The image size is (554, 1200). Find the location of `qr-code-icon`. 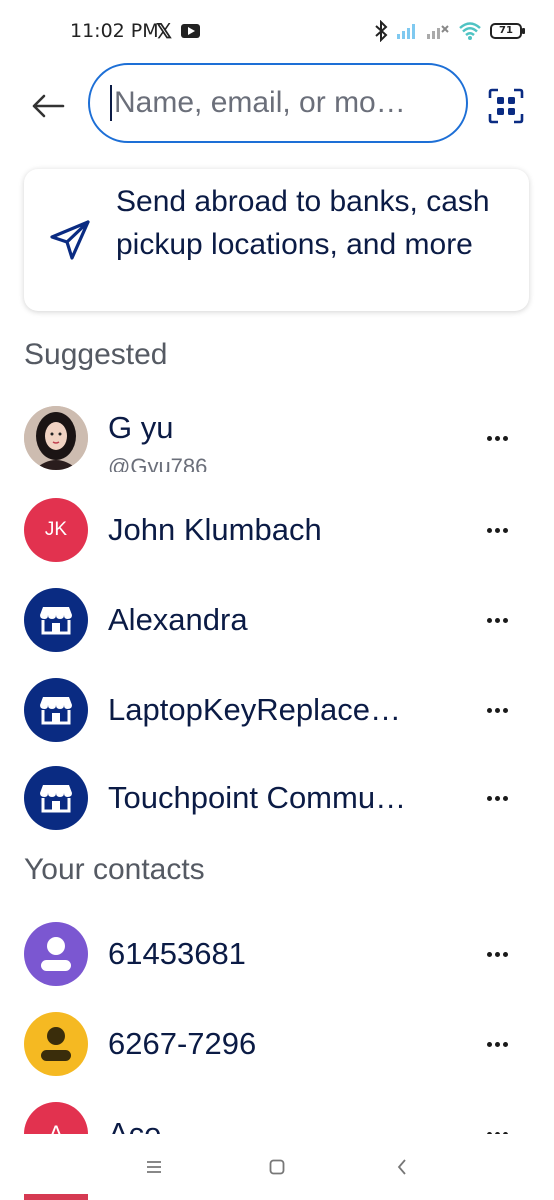

qr-code-icon is located at coordinates (506, 106).